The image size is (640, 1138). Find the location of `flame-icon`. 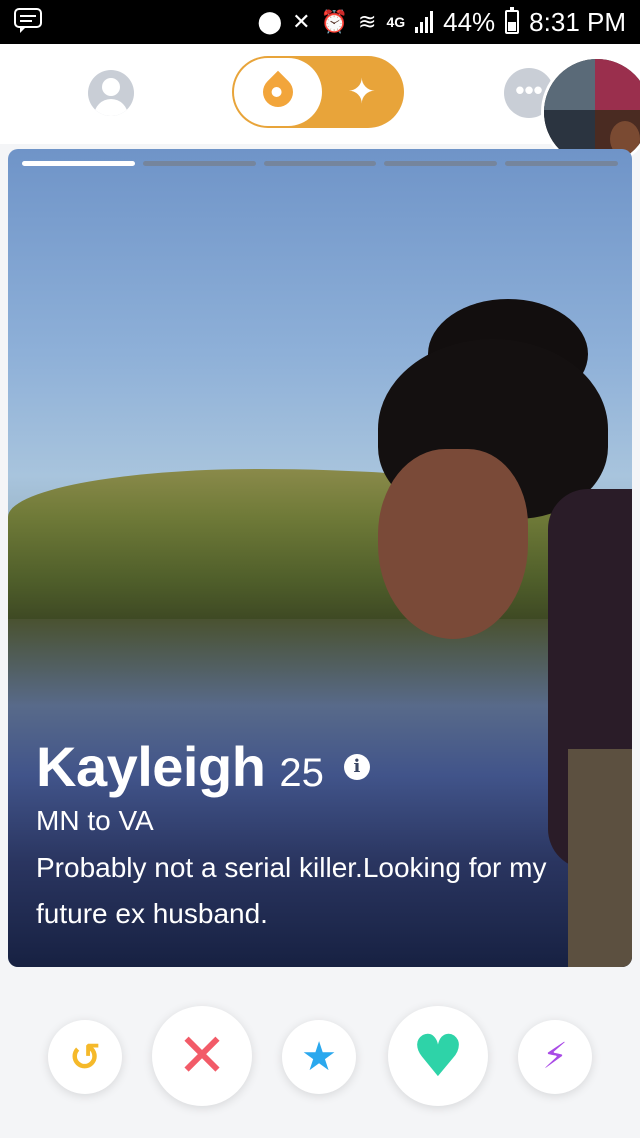

flame-icon is located at coordinates (278, 92).